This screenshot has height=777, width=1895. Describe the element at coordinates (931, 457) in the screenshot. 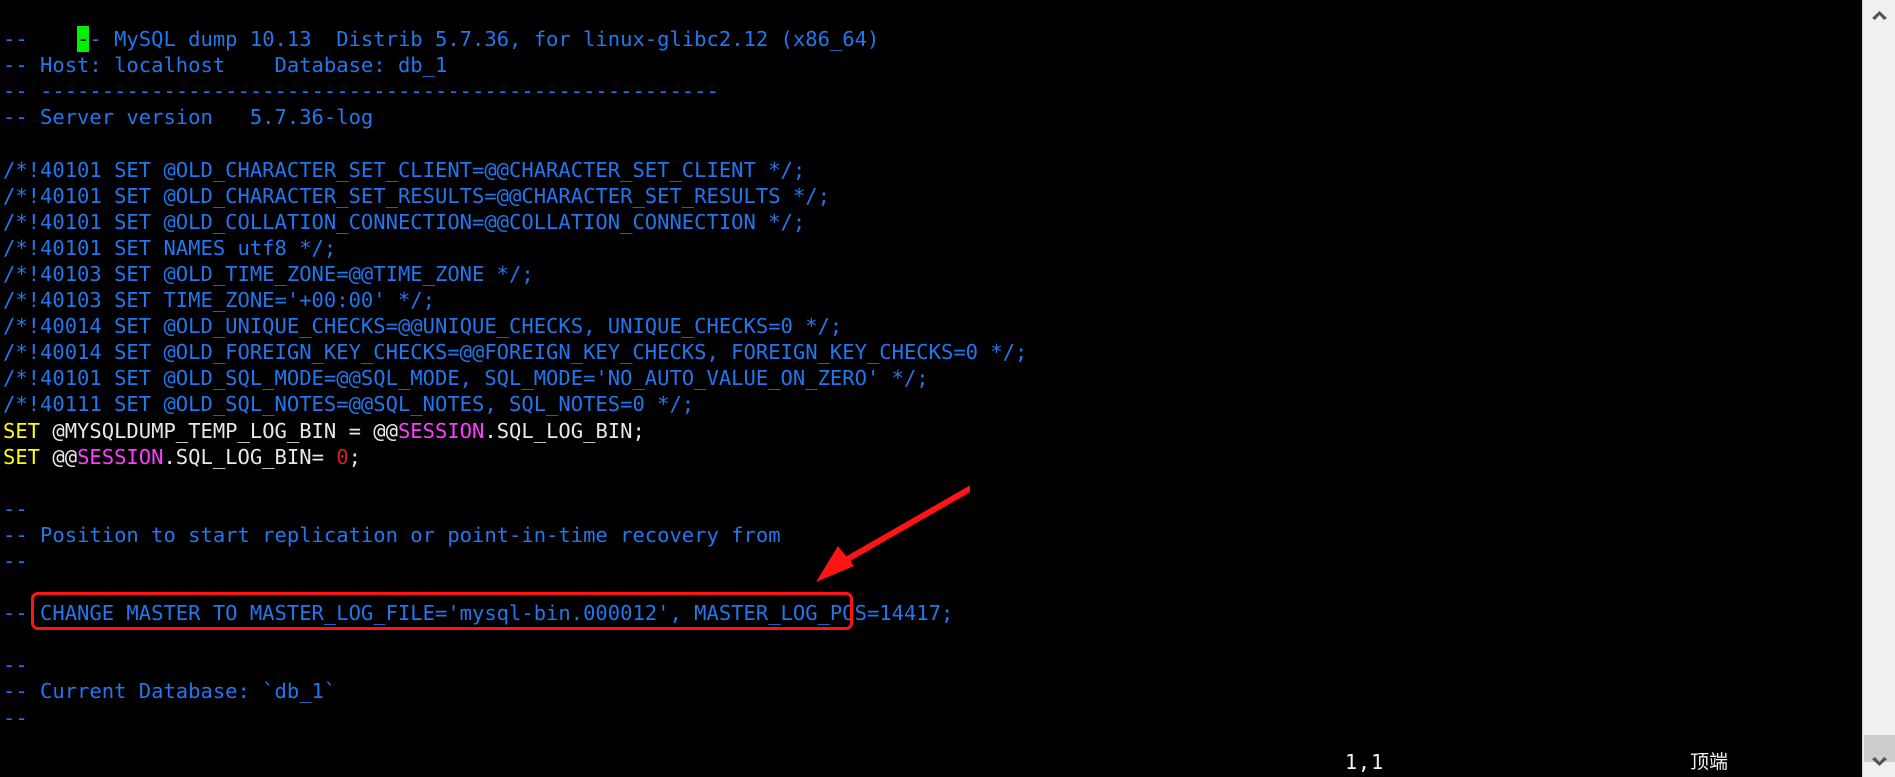

I see `terminal-line-sql-set-session: SET @@SESSION.SQL_LOG_BIN= 0;` at that location.